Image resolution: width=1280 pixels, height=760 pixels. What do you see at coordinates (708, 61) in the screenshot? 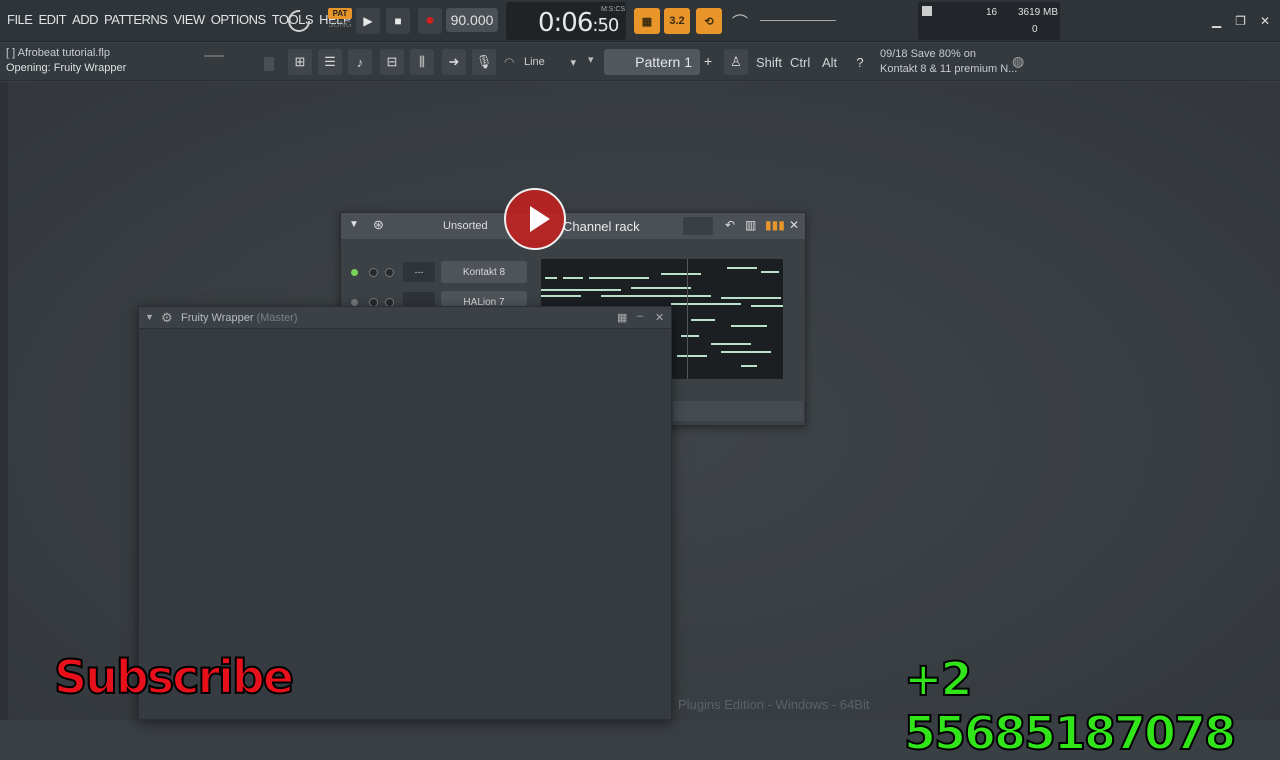
I see `add-pattern-button: +` at bounding box center [708, 61].